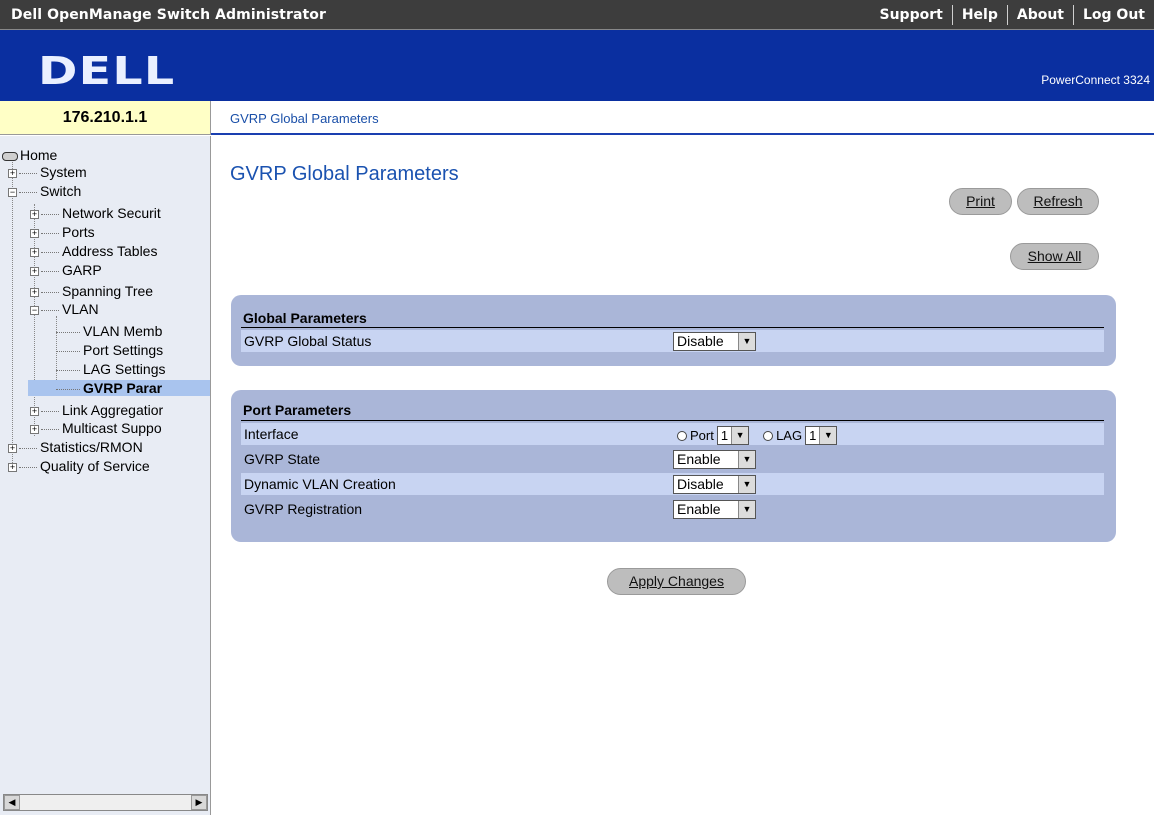  I want to click on top-nav: Support Help About Log Out, so click(1012, 15).